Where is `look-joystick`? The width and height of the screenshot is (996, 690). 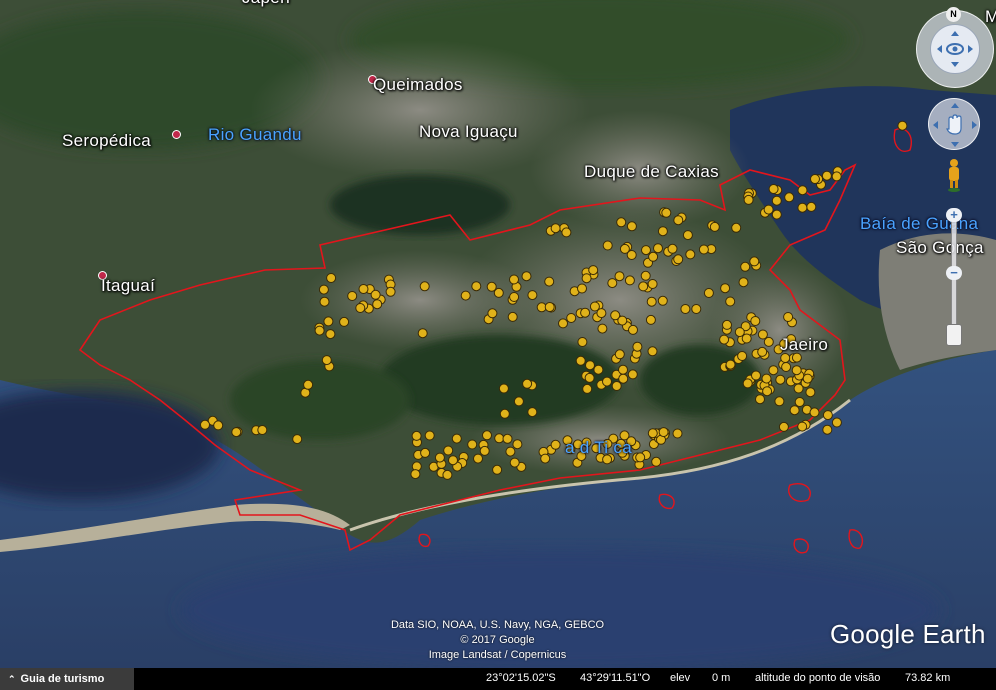
look-joystick is located at coordinates (955, 49).